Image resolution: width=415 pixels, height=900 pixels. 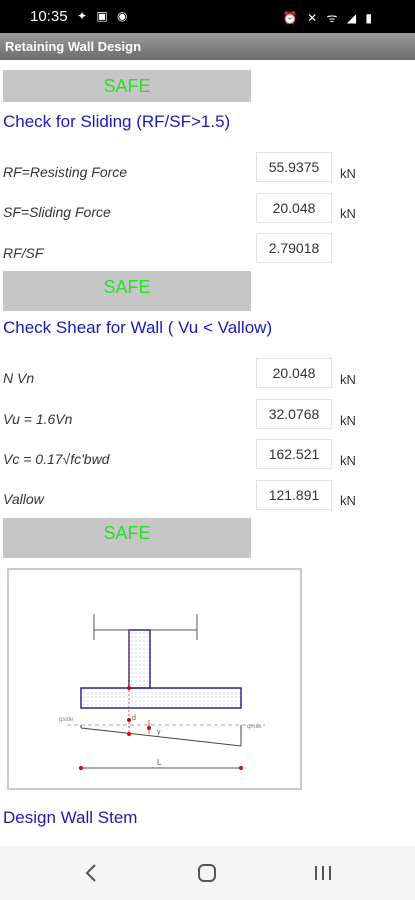 I want to click on recents-icon, so click(x=323, y=873).